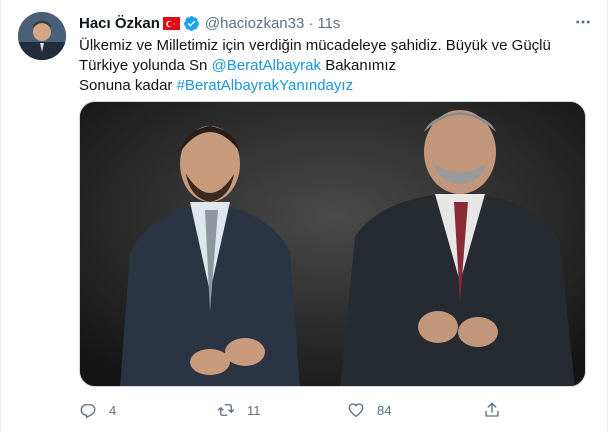  What do you see at coordinates (356, 410) in the screenshot?
I see `like-icon` at bounding box center [356, 410].